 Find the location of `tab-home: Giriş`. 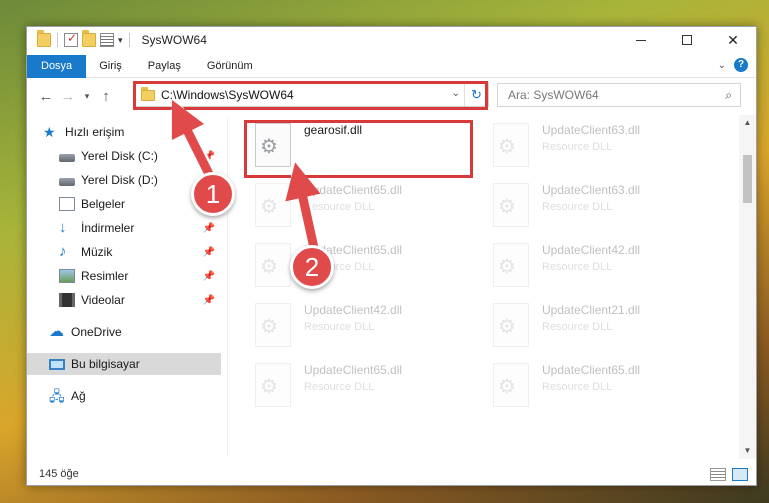

tab-home: Giriş is located at coordinates (110, 66).